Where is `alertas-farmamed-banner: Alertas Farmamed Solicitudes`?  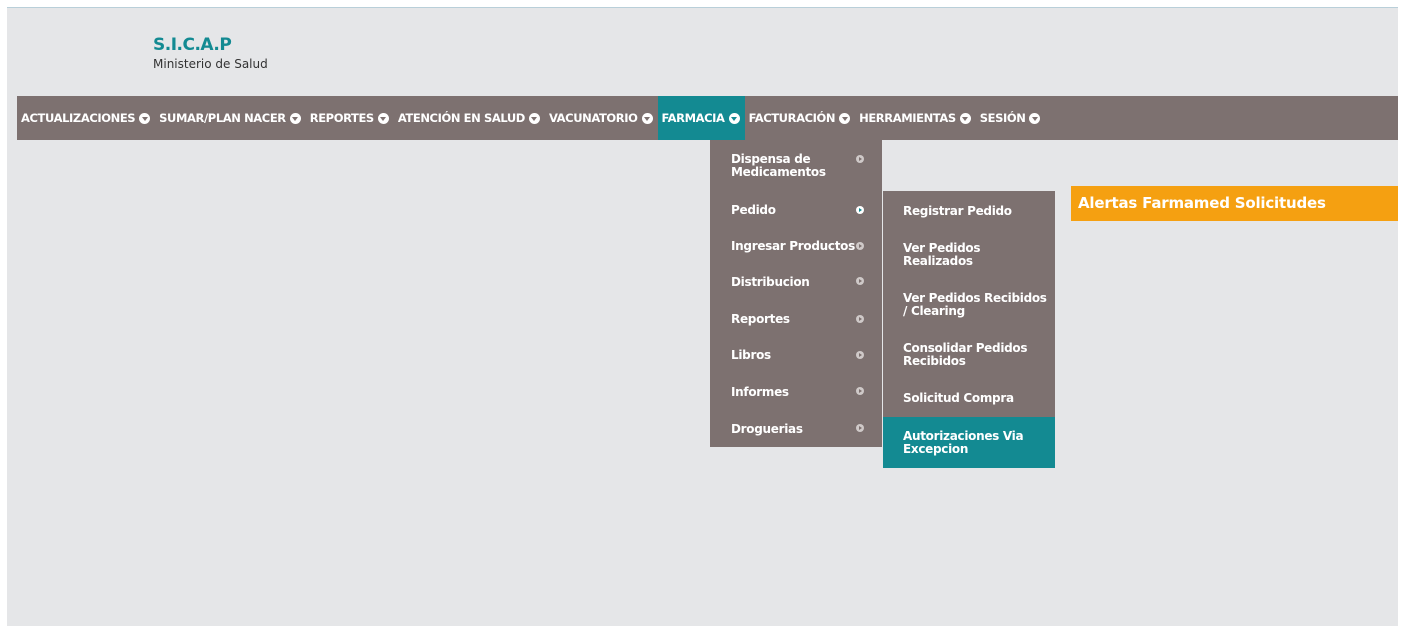
alertas-farmamed-banner: Alertas Farmamed Solicitudes is located at coordinates (1234, 203).